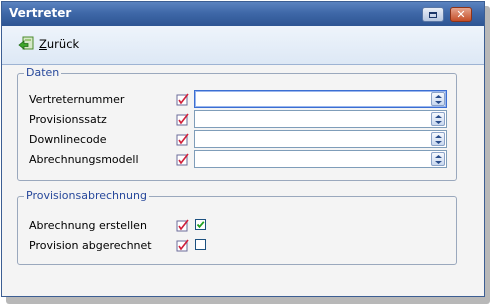  I want to click on abrechnung-erstellen-label: Abrechnung erstellen, so click(88, 225).